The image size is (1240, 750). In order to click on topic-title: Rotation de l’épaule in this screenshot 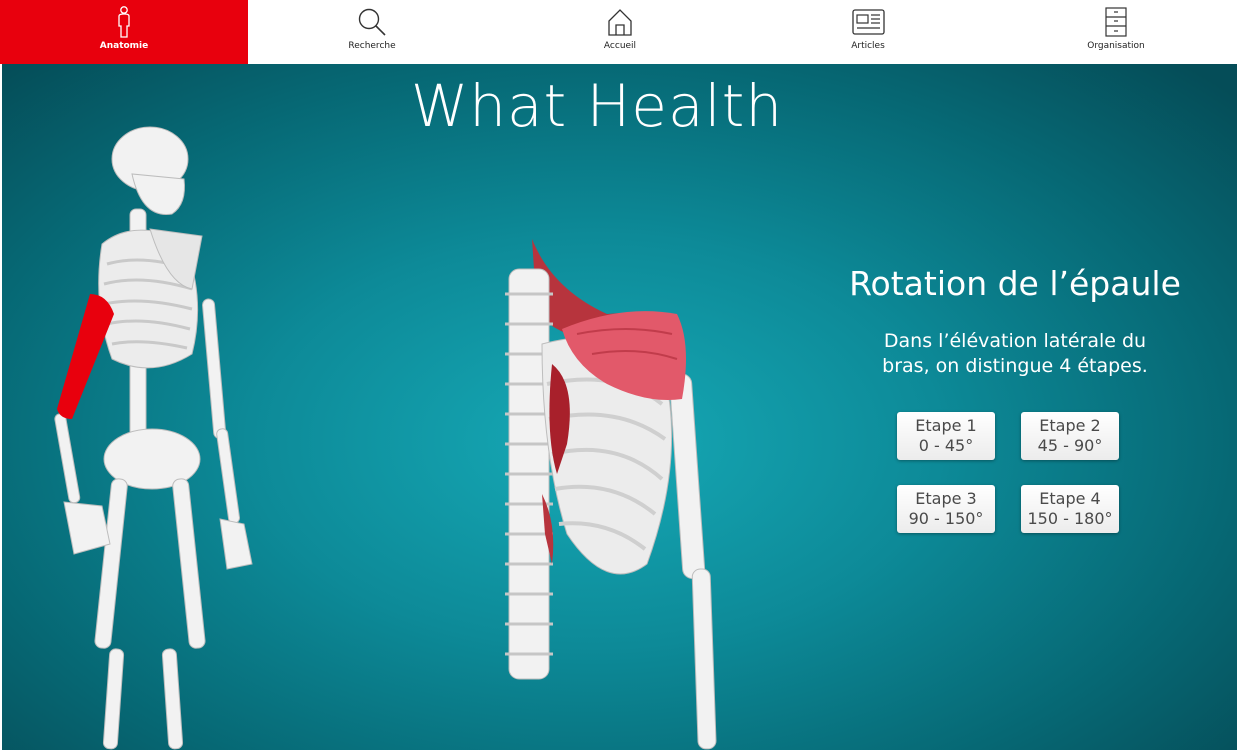, I will do `click(1015, 283)`.